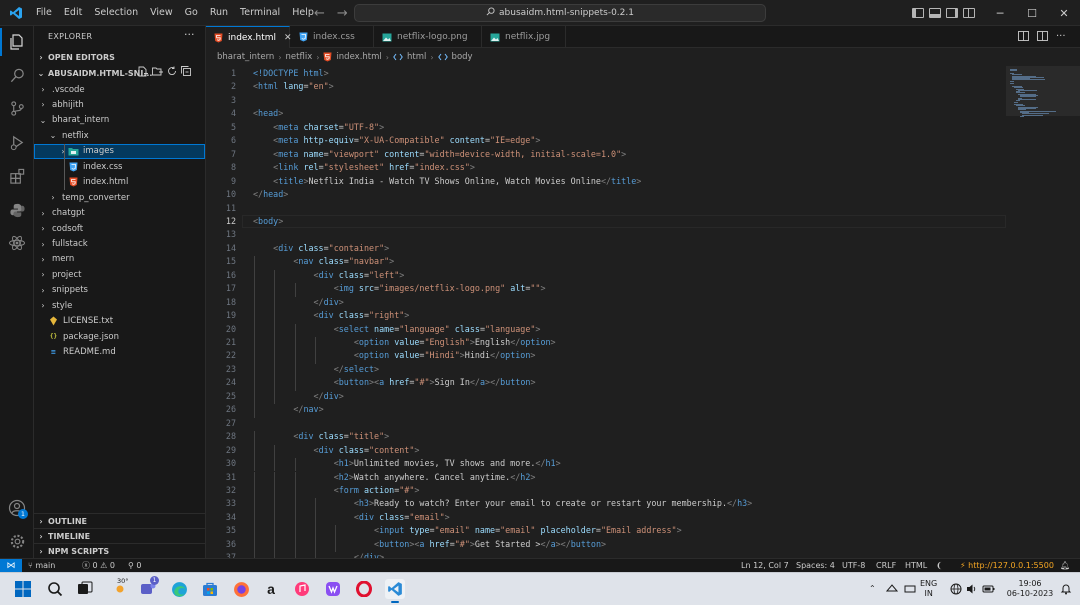  What do you see at coordinates (119, 336) in the screenshot?
I see `tree-item: {} package.json` at bounding box center [119, 336].